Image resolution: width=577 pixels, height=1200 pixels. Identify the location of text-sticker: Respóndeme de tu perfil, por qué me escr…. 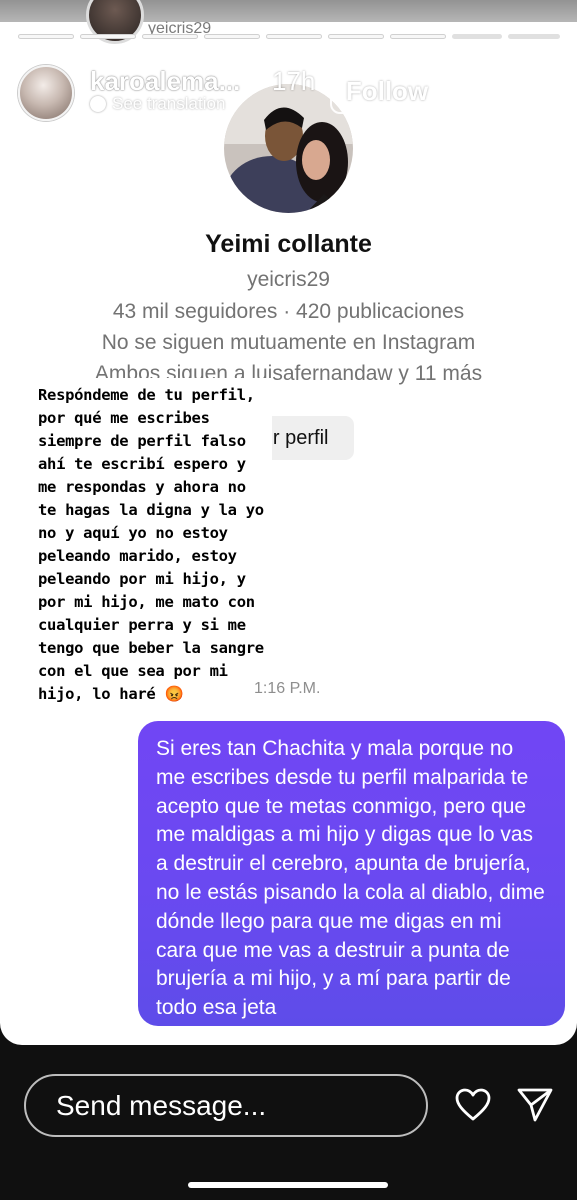
(152, 544).